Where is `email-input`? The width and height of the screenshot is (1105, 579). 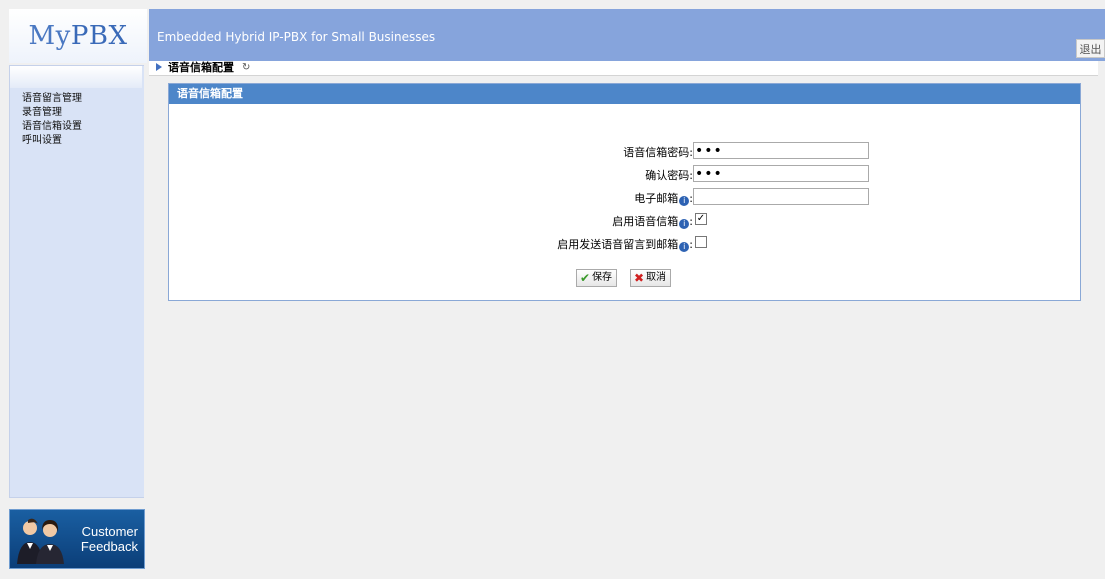 email-input is located at coordinates (781, 196).